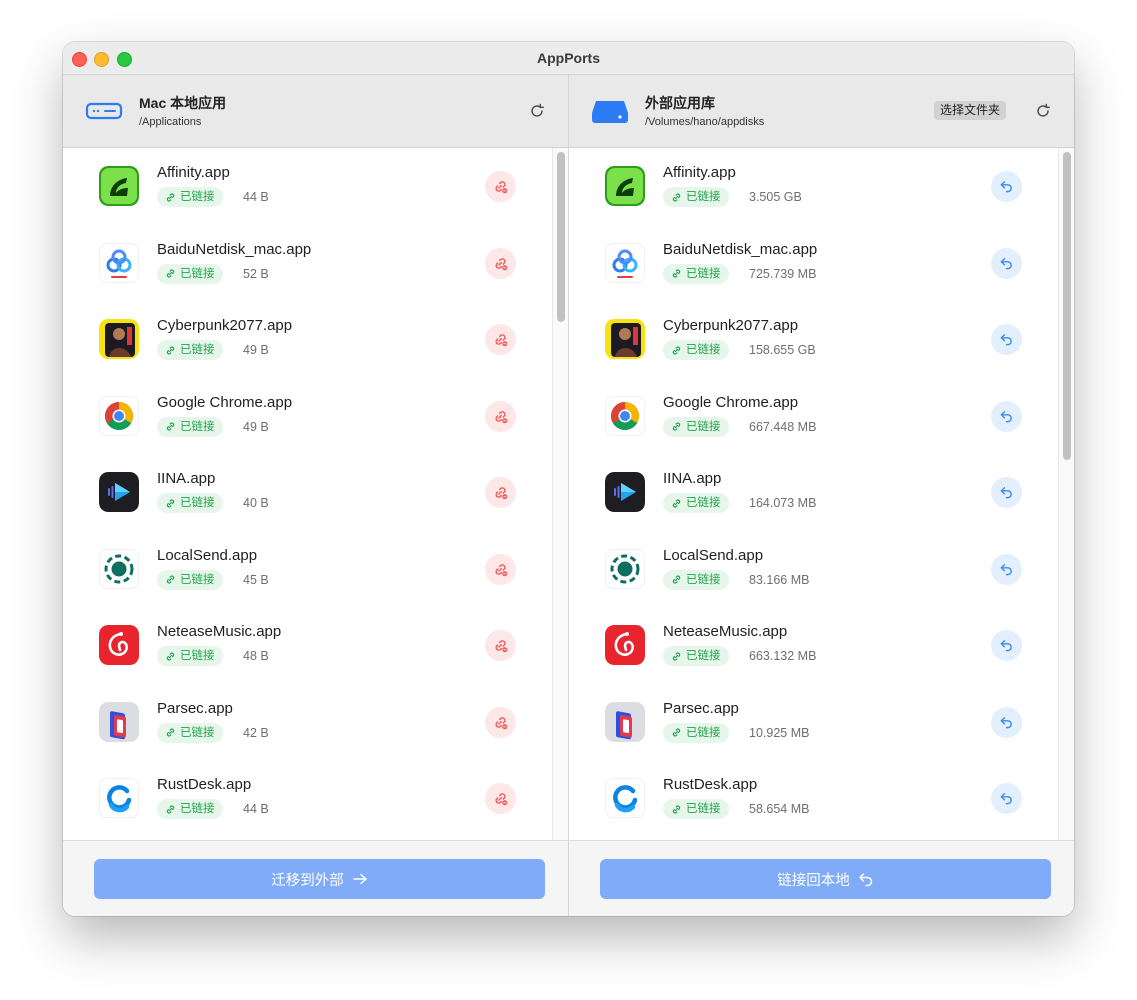 This screenshot has width=1137, height=1000. What do you see at coordinates (783, 503) in the screenshot?
I see `app-size: 164.073 MB` at bounding box center [783, 503].